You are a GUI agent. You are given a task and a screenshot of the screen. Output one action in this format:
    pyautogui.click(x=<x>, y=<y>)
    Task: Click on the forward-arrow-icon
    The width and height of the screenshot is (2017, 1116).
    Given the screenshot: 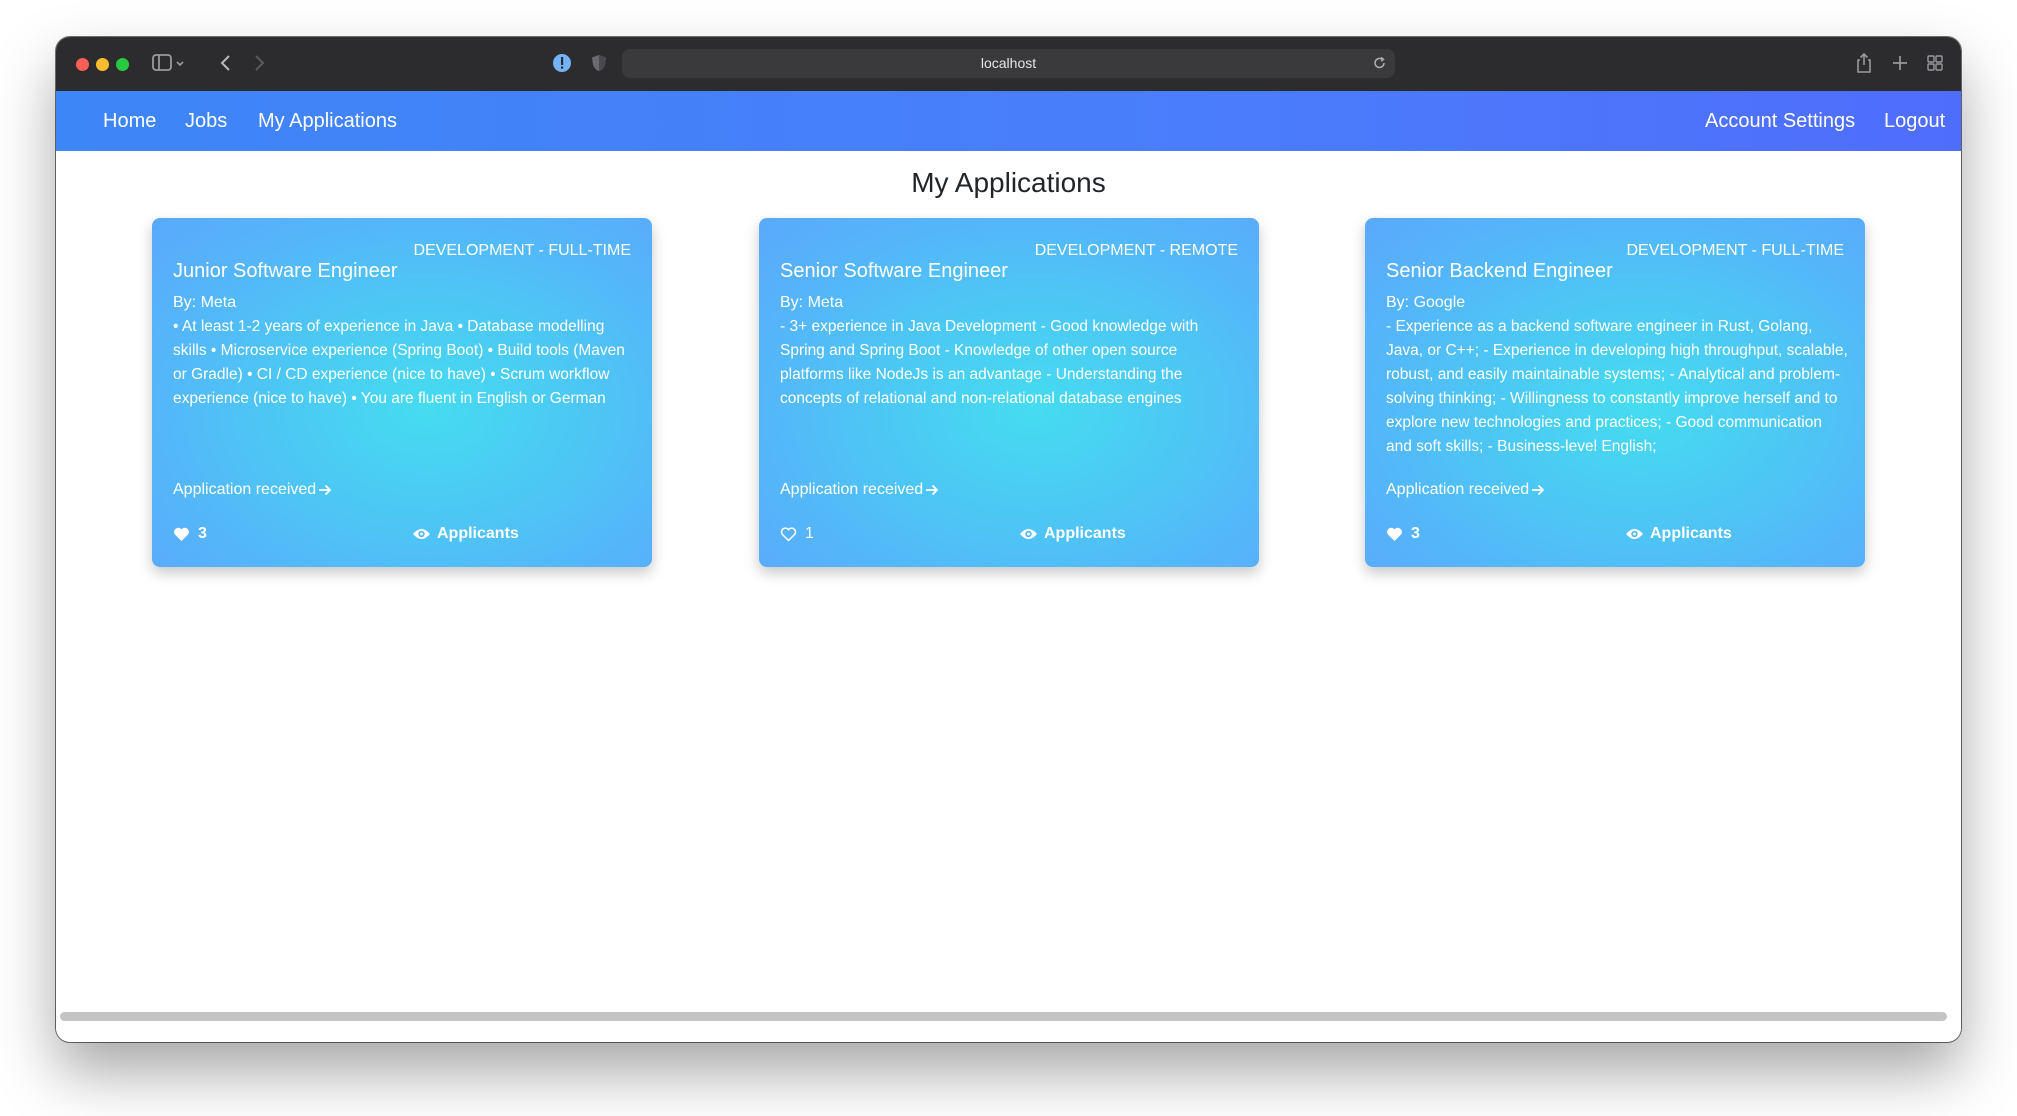 What is the action you would take?
    pyautogui.click(x=259, y=63)
    